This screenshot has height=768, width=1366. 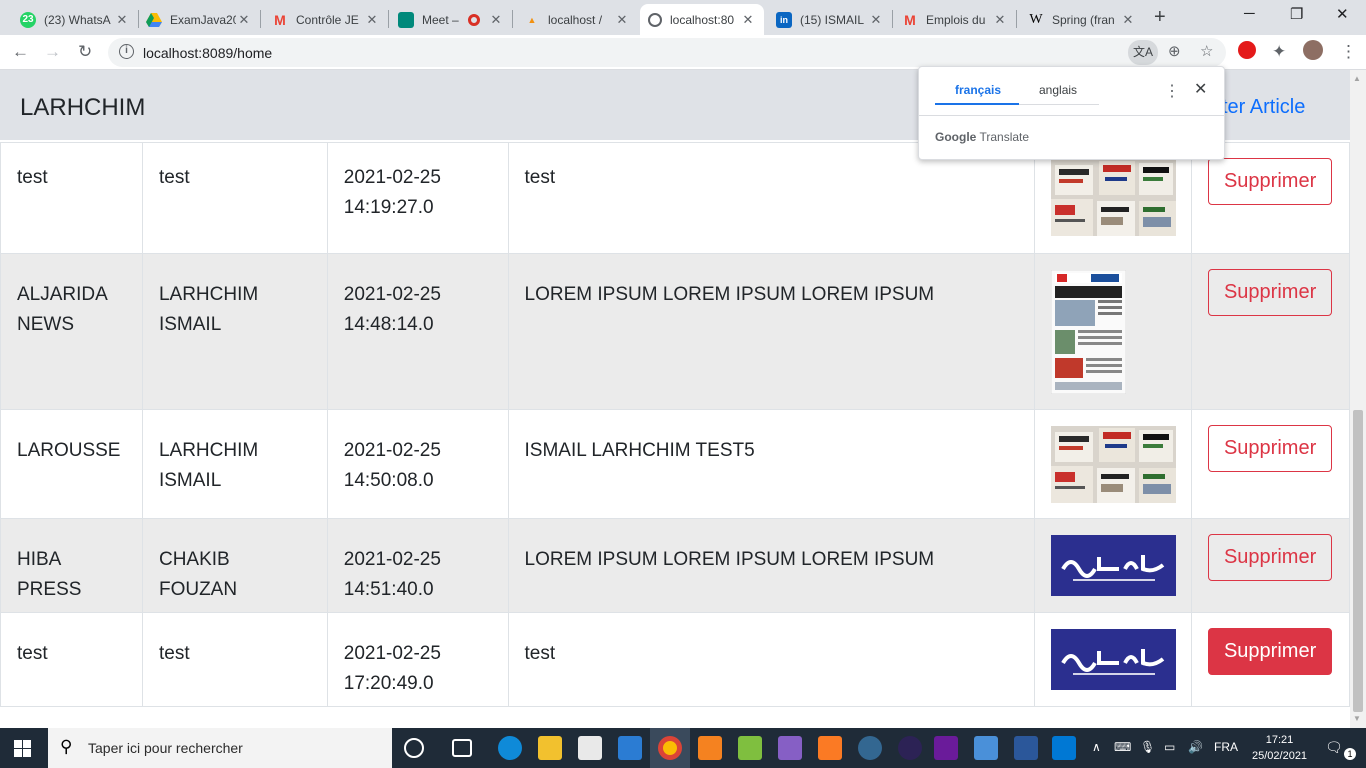 I want to click on cortana-icon, so click(x=414, y=748).